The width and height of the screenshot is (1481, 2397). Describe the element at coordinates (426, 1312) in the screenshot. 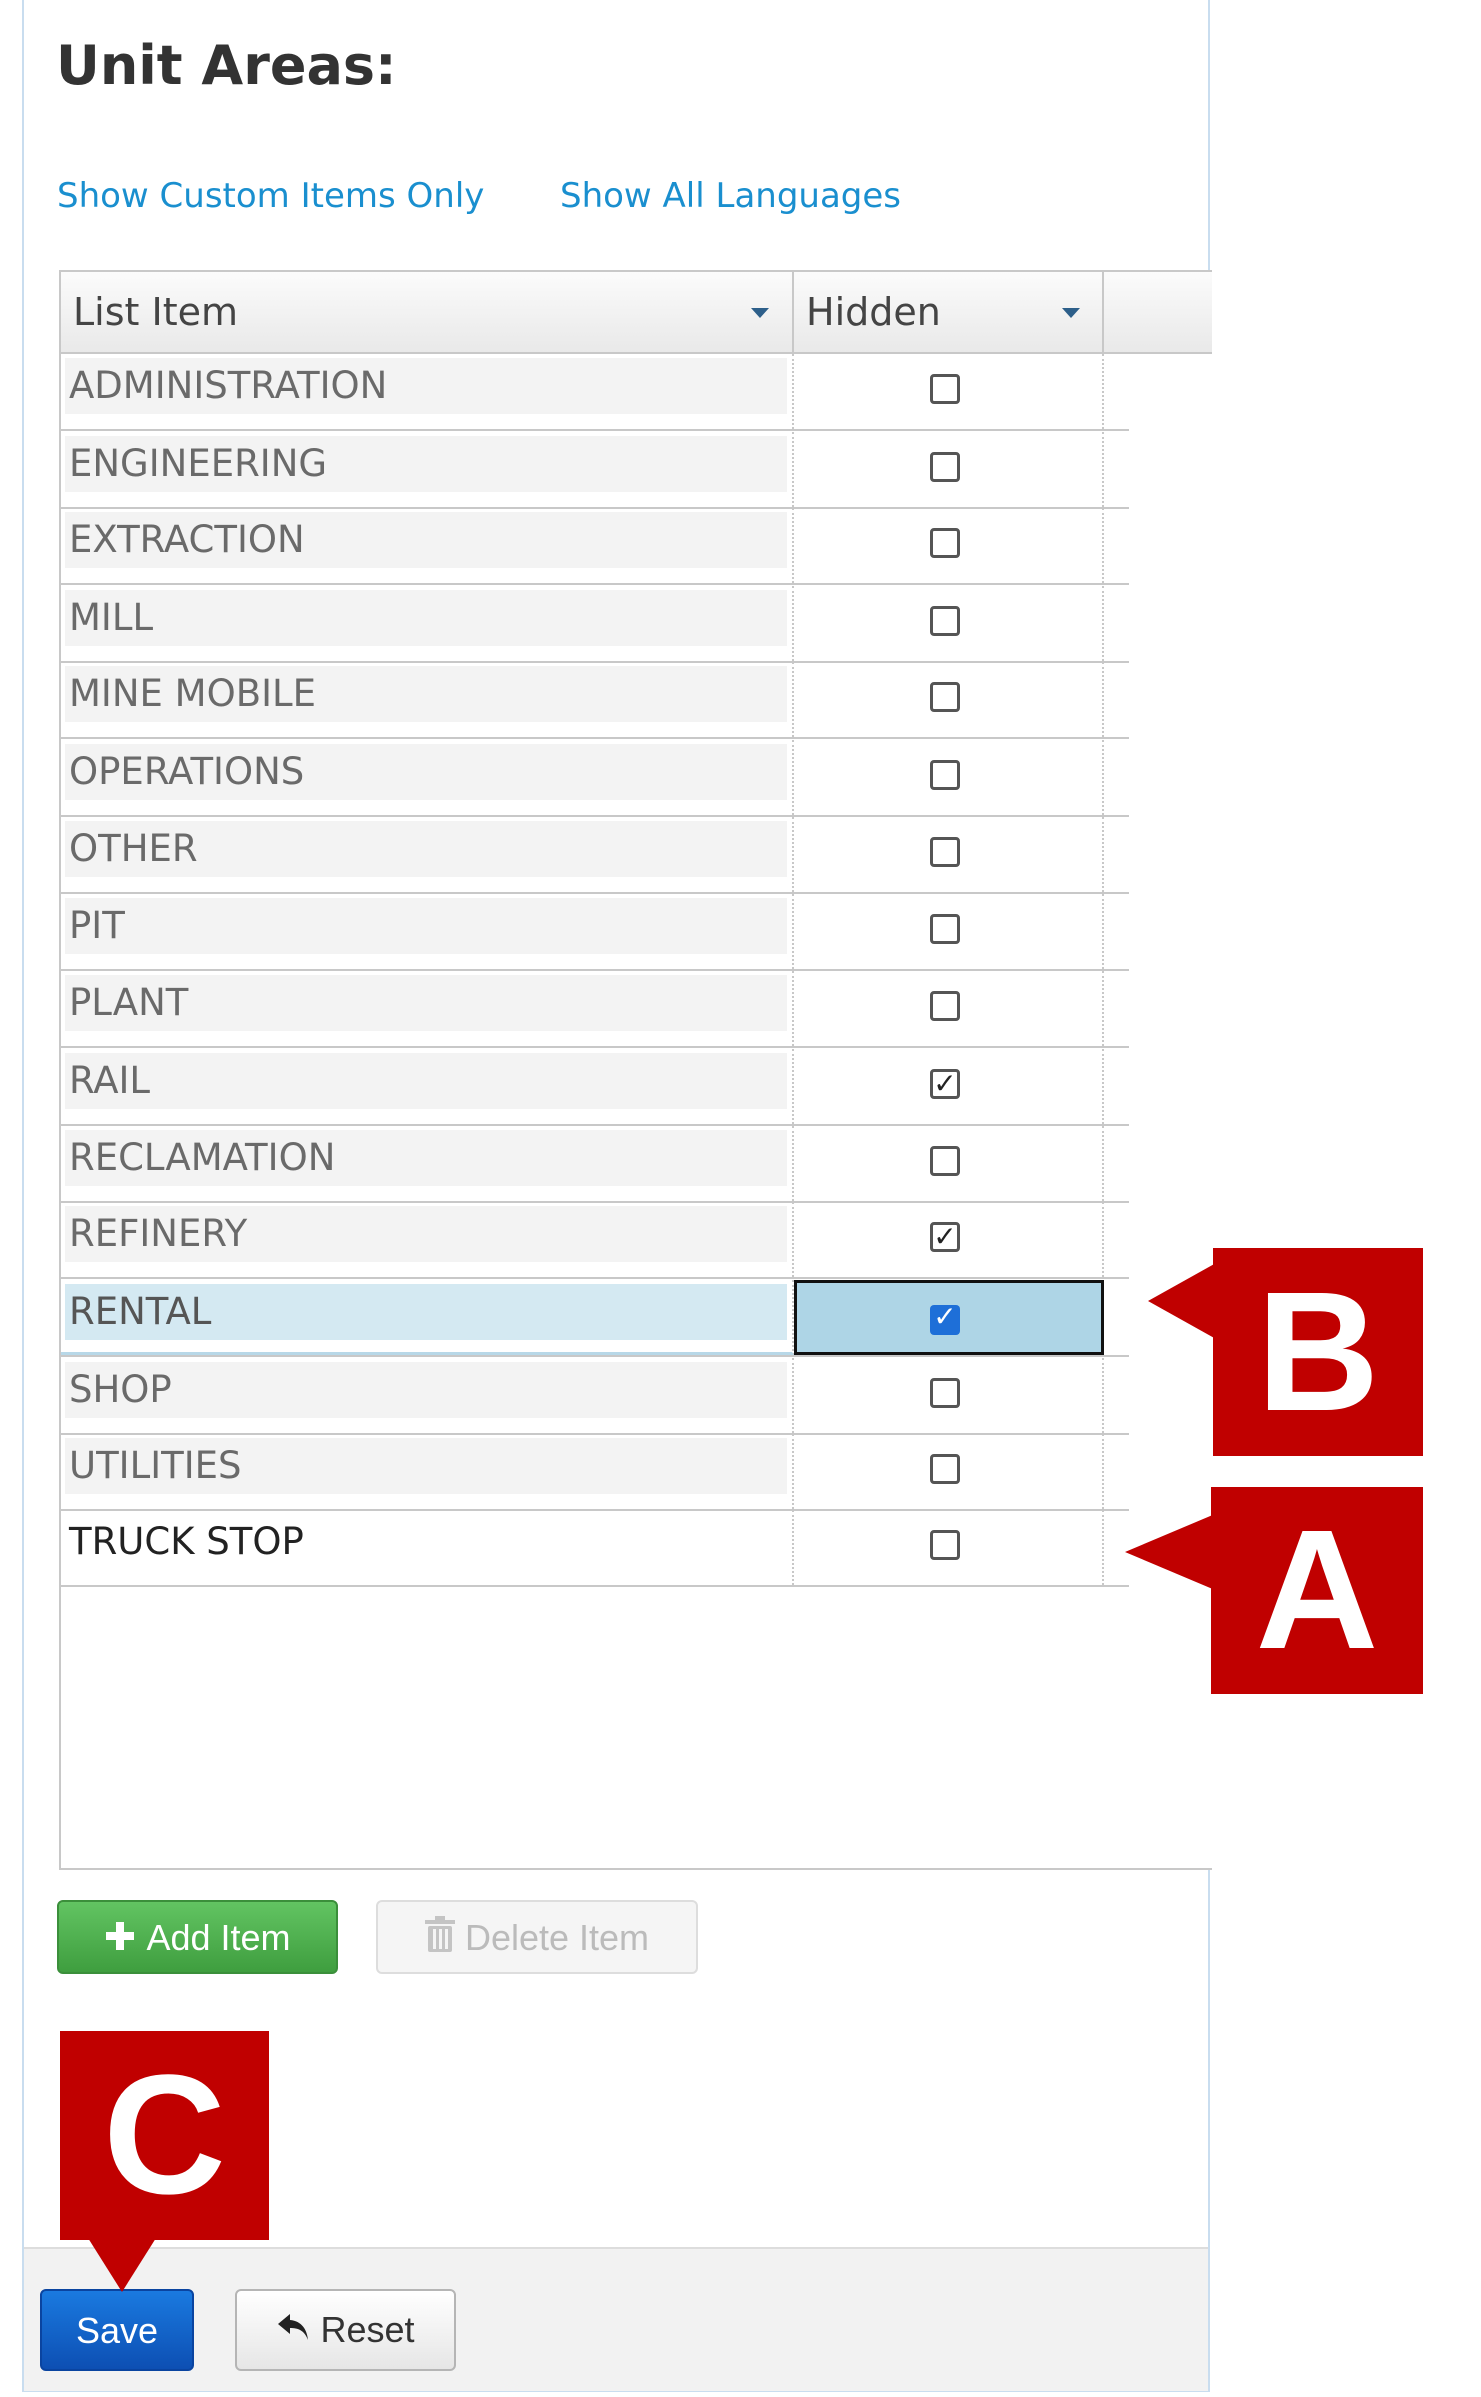

I see `list-item-label: RENTAL` at that location.